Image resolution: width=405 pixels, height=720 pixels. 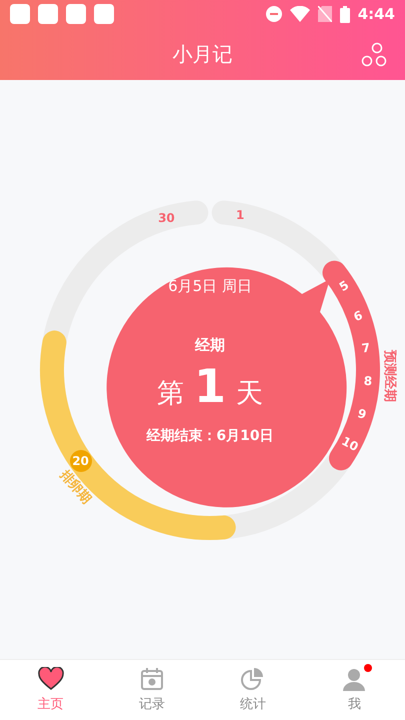 What do you see at coordinates (354, 679) in the screenshot?
I see `person-icon` at bounding box center [354, 679].